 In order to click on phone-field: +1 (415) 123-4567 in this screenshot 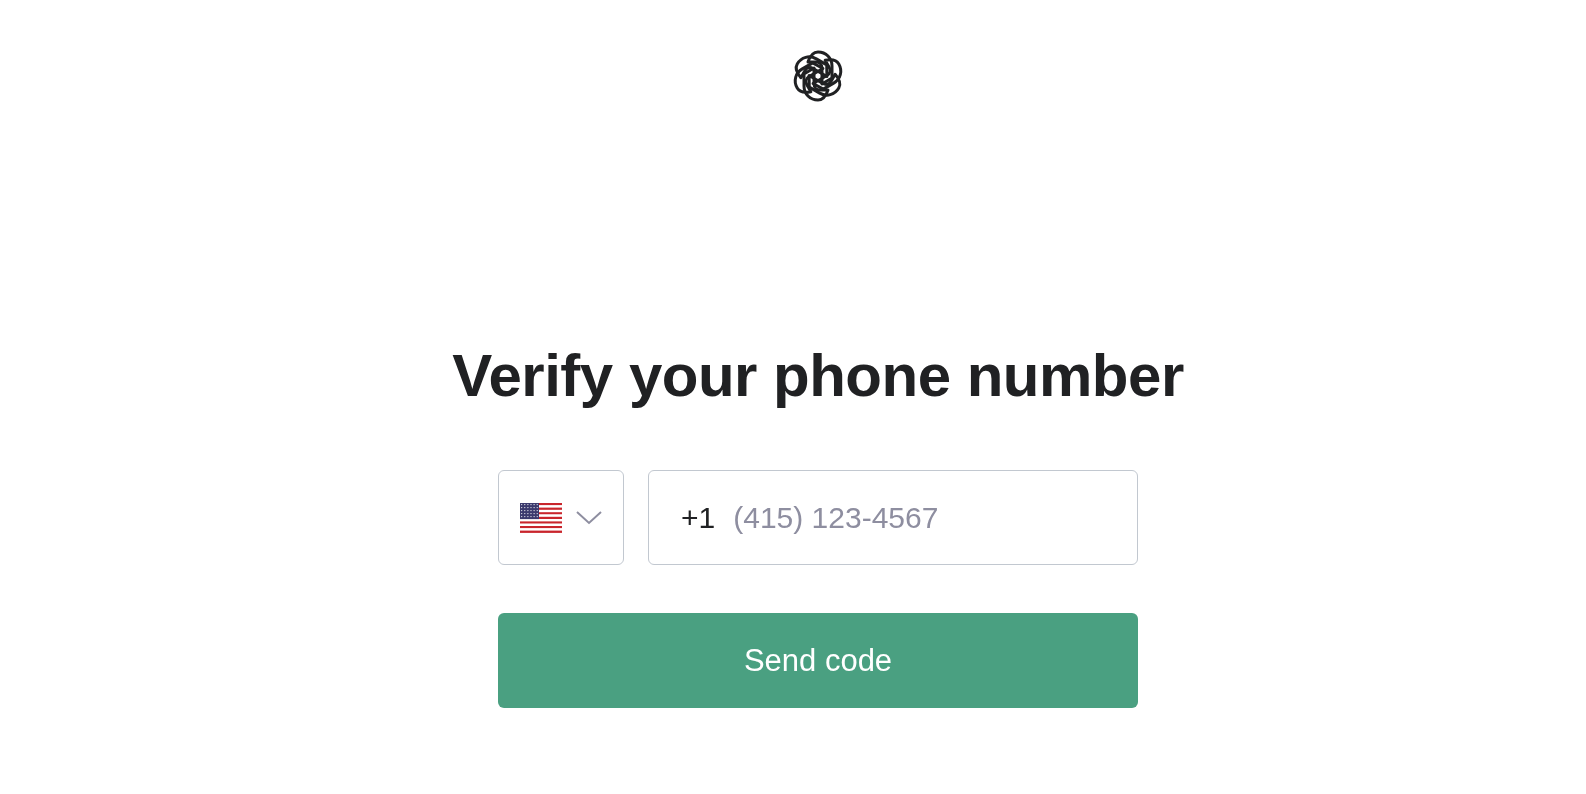, I will do `click(893, 517)`.